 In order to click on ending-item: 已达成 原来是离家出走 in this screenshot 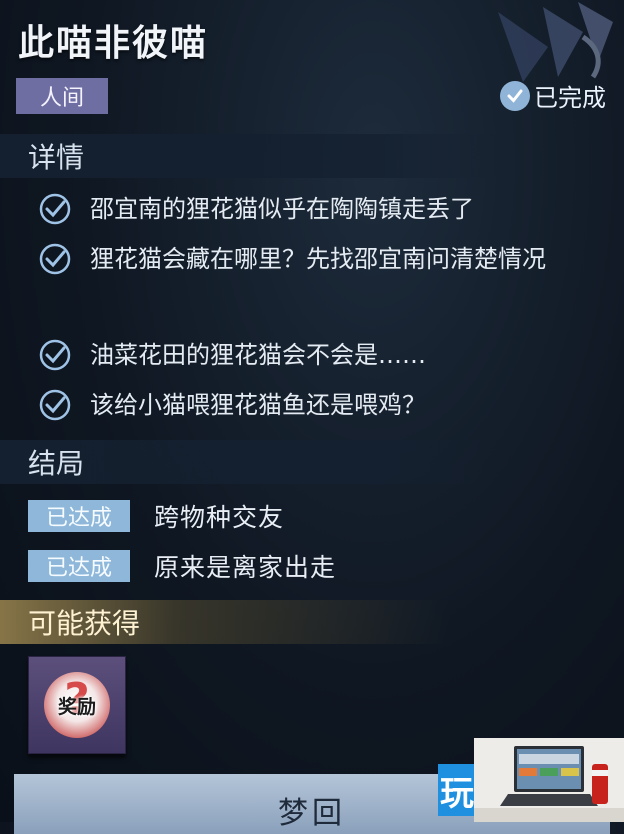, I will do `click(182, 566)`.